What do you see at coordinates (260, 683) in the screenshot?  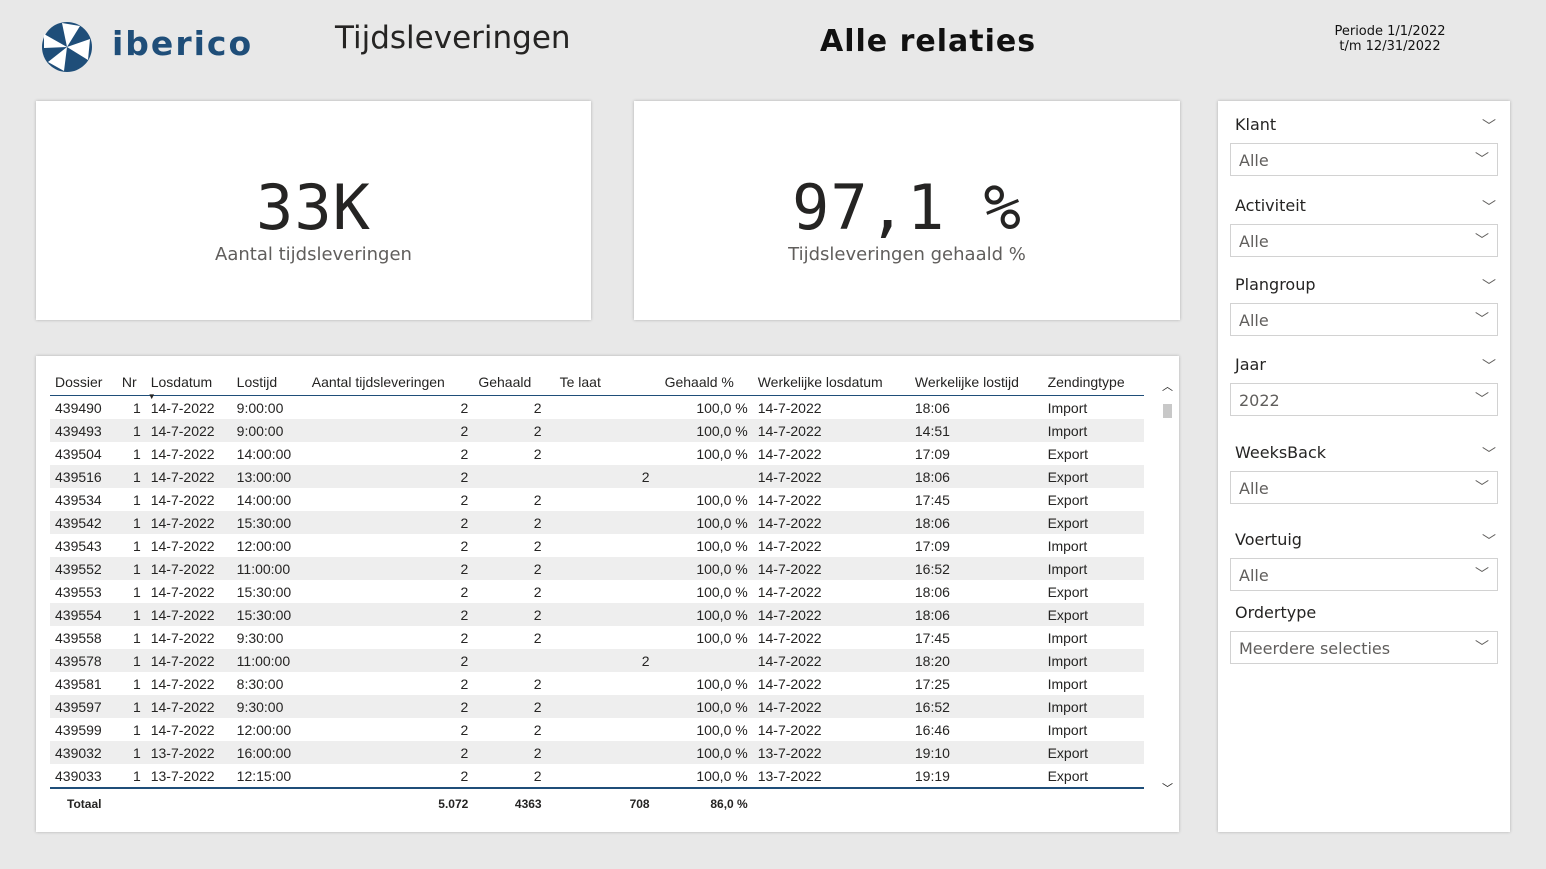 I see `cell-lostijd: 8:30:00` at bounding box center [260, 683].